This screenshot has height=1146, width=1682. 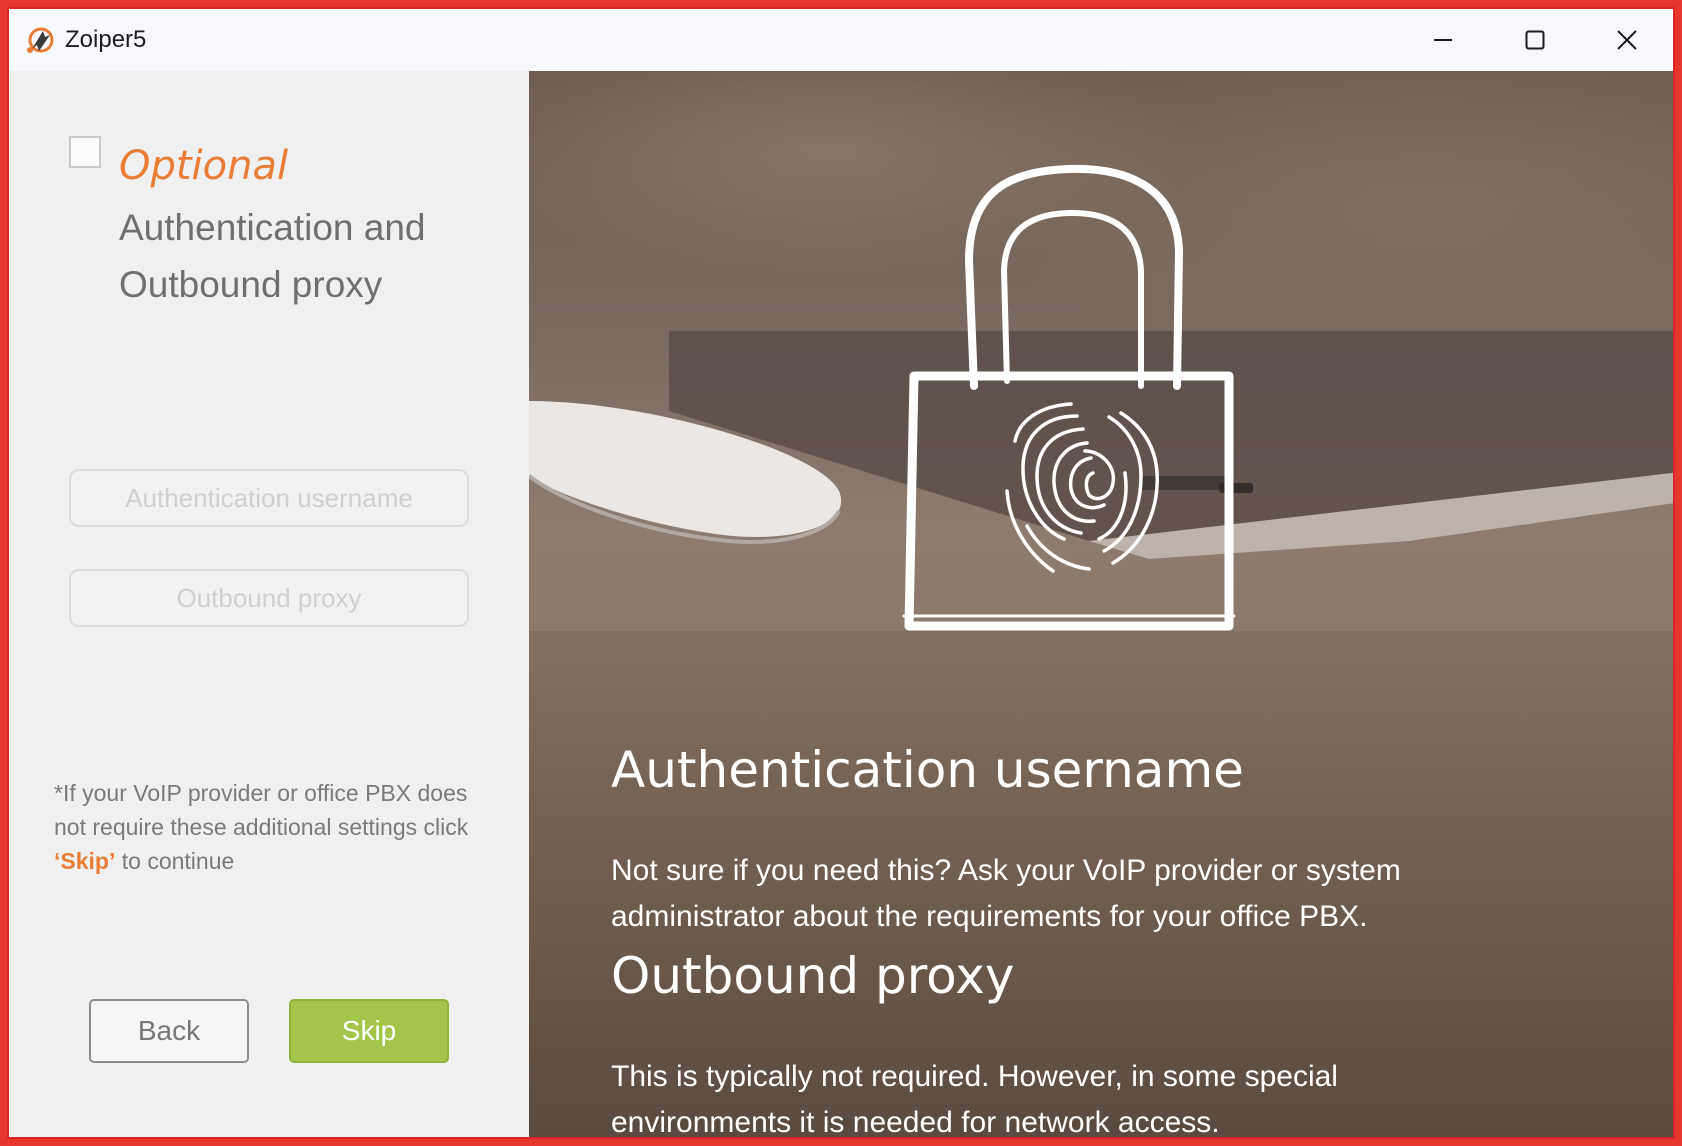 What do you see at coordinates (169, 1031) in the screenshot?
I see `back-button: Back` at bounding box center [169, 1031].